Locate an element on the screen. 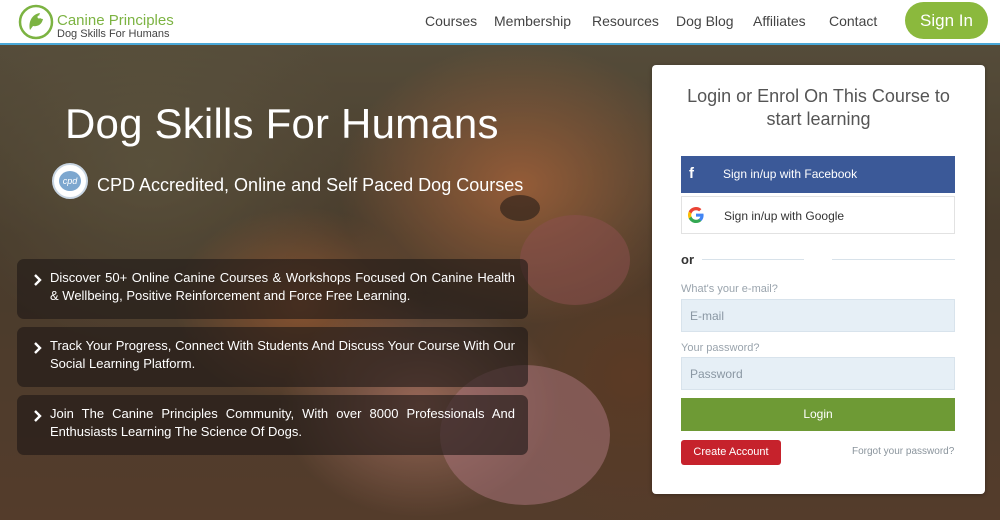 Image resolution: width=1000 pixels, height=520 pixels. google-icon is located at coordinates (696, 215).